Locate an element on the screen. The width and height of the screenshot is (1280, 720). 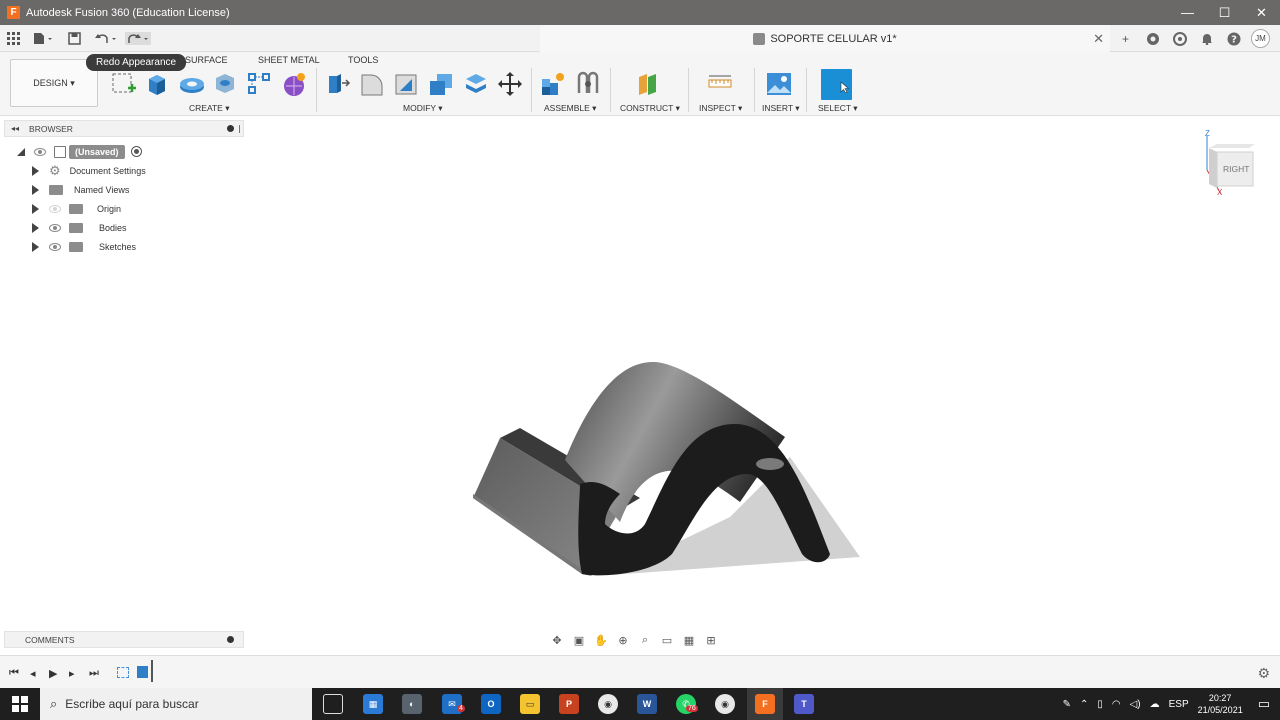
fillet-icon is located at coordinates (371, 83).